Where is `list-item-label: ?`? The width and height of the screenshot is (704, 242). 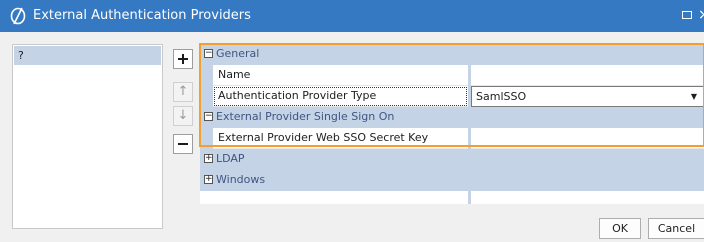 list-item-label: ? is located at coordinates (21, 55).